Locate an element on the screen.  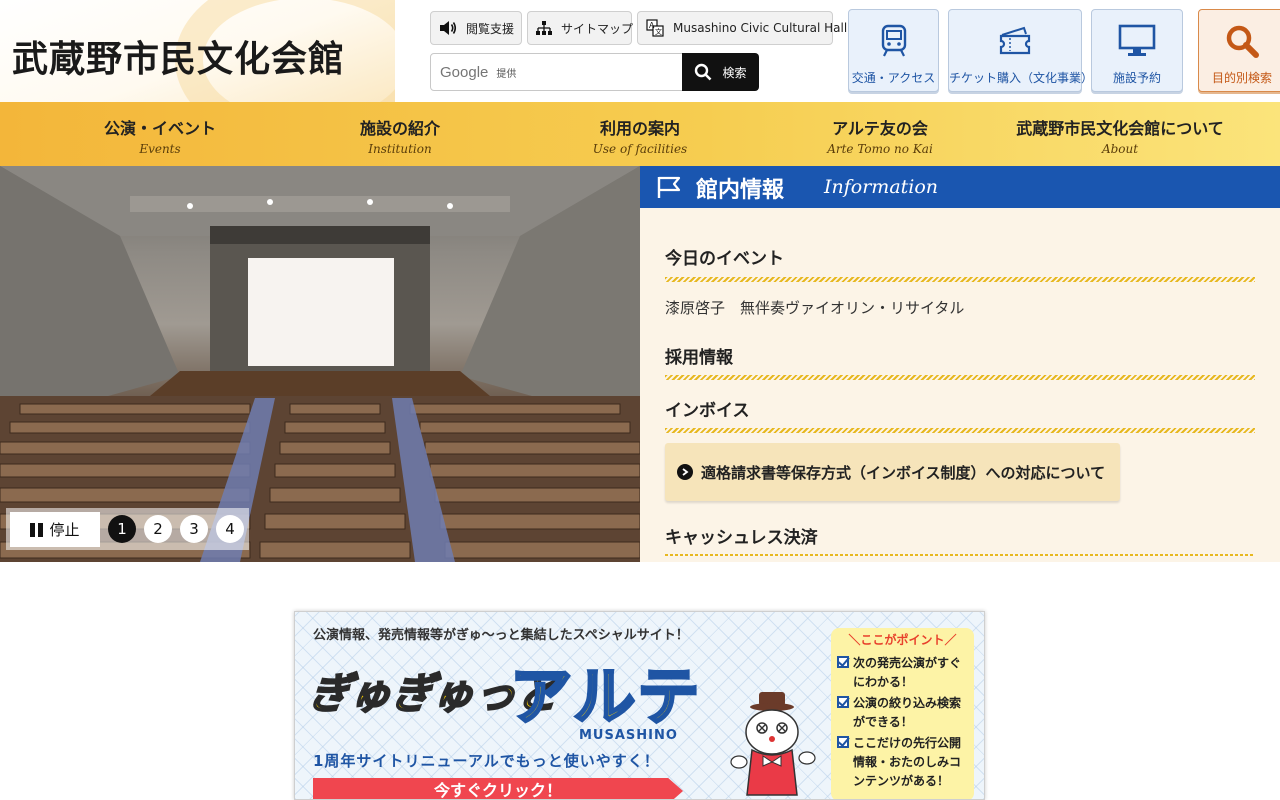
invoice-link-button: 適格請求書等保存方式（インボイス制度）への対応について is located at coordinates (892, 472).